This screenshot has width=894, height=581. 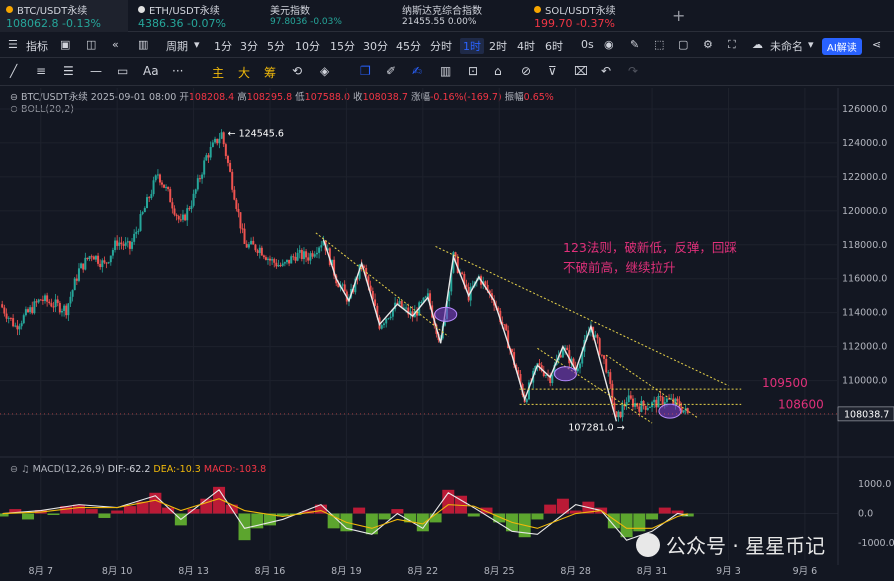 What do you see at coordinates (865, 514) in the screenshot?
I see `macd-tick-label: 0.0` at bounding box center [865, 514].